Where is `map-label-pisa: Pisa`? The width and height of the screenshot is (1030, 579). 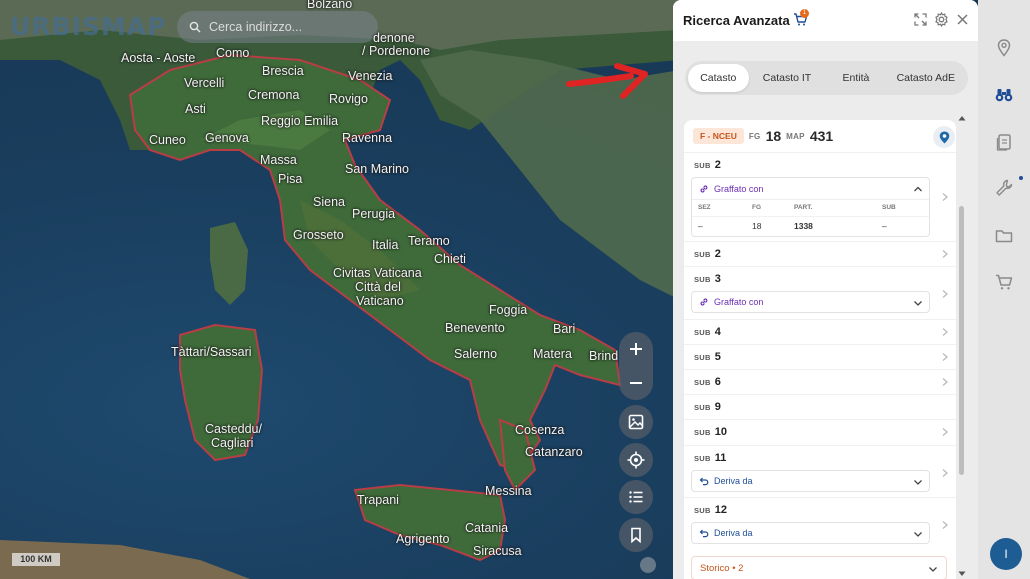 map-label-pisa: Pisa is located at coordinates (290, 179).